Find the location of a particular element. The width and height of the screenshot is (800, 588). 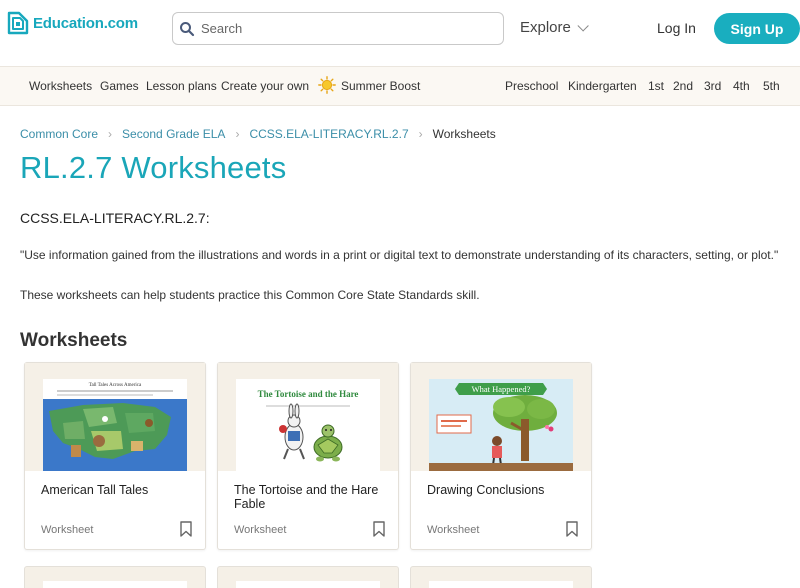

standard-code: CCSS.ELA-LITERACY.RL.2.7: is located at coordinates (115, 218).